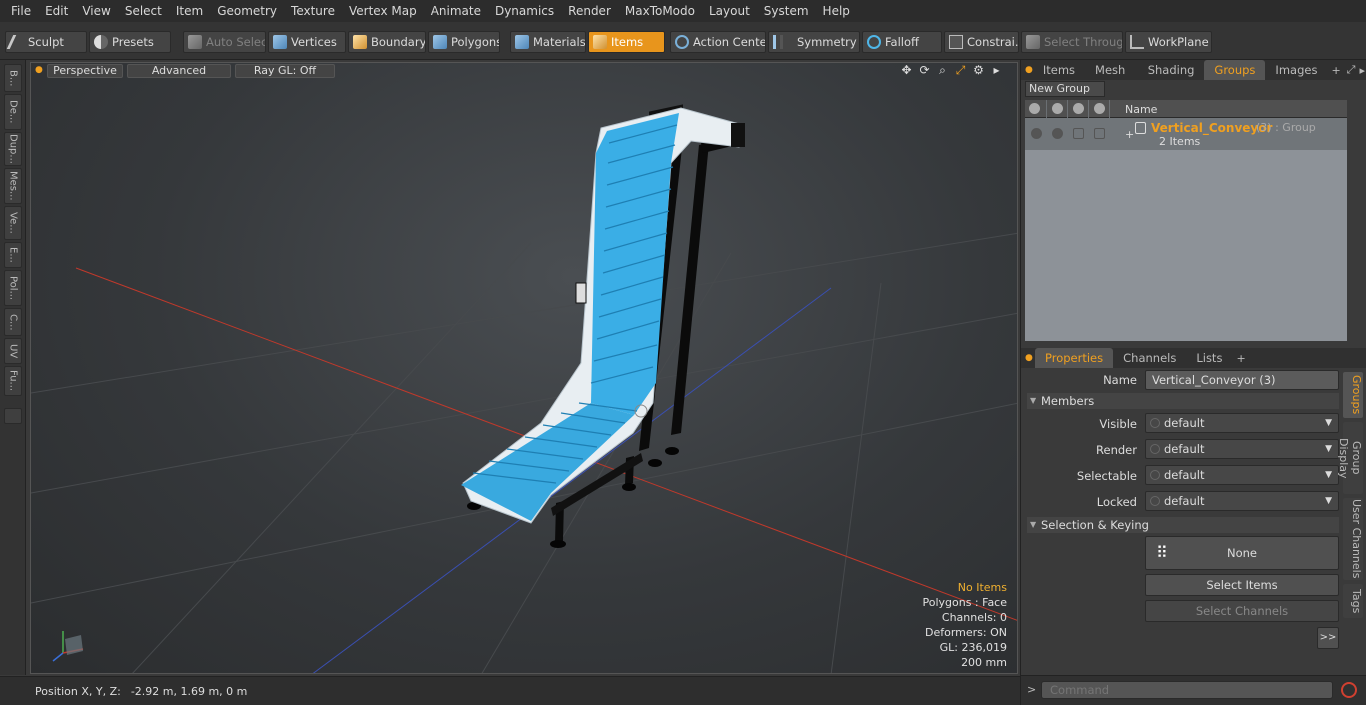 Image resolution: width=1366 pixels, height=705 pixels. Describe the element at coordinates (1036, 133) in the screenshot. I see `row-visibility-icon` at that location.